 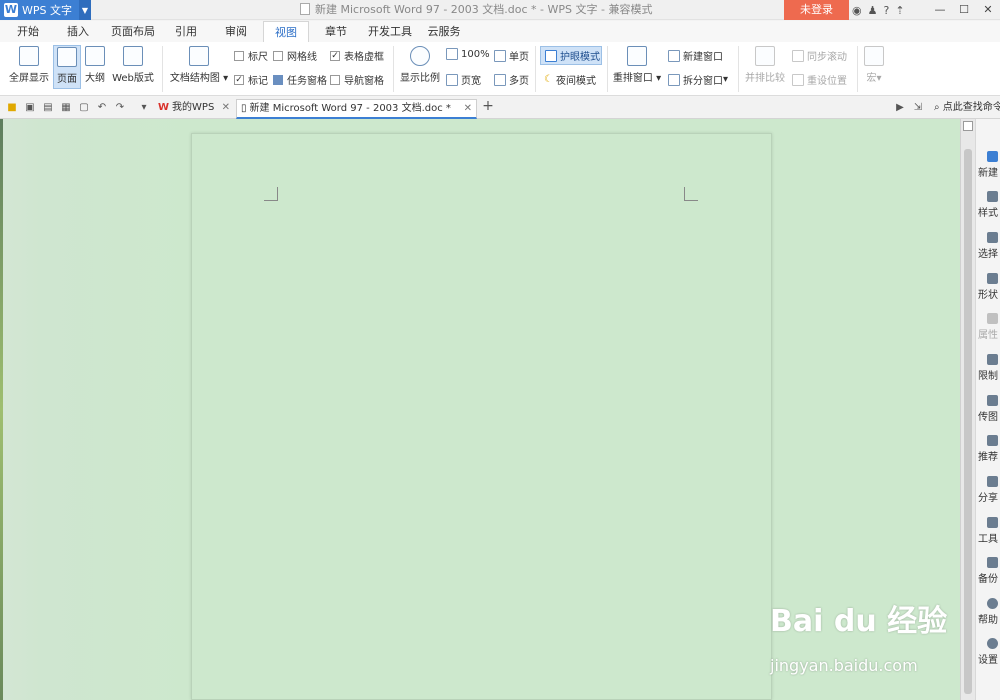 I want to click on tab-home: 开始, so click(x=28, y=31).